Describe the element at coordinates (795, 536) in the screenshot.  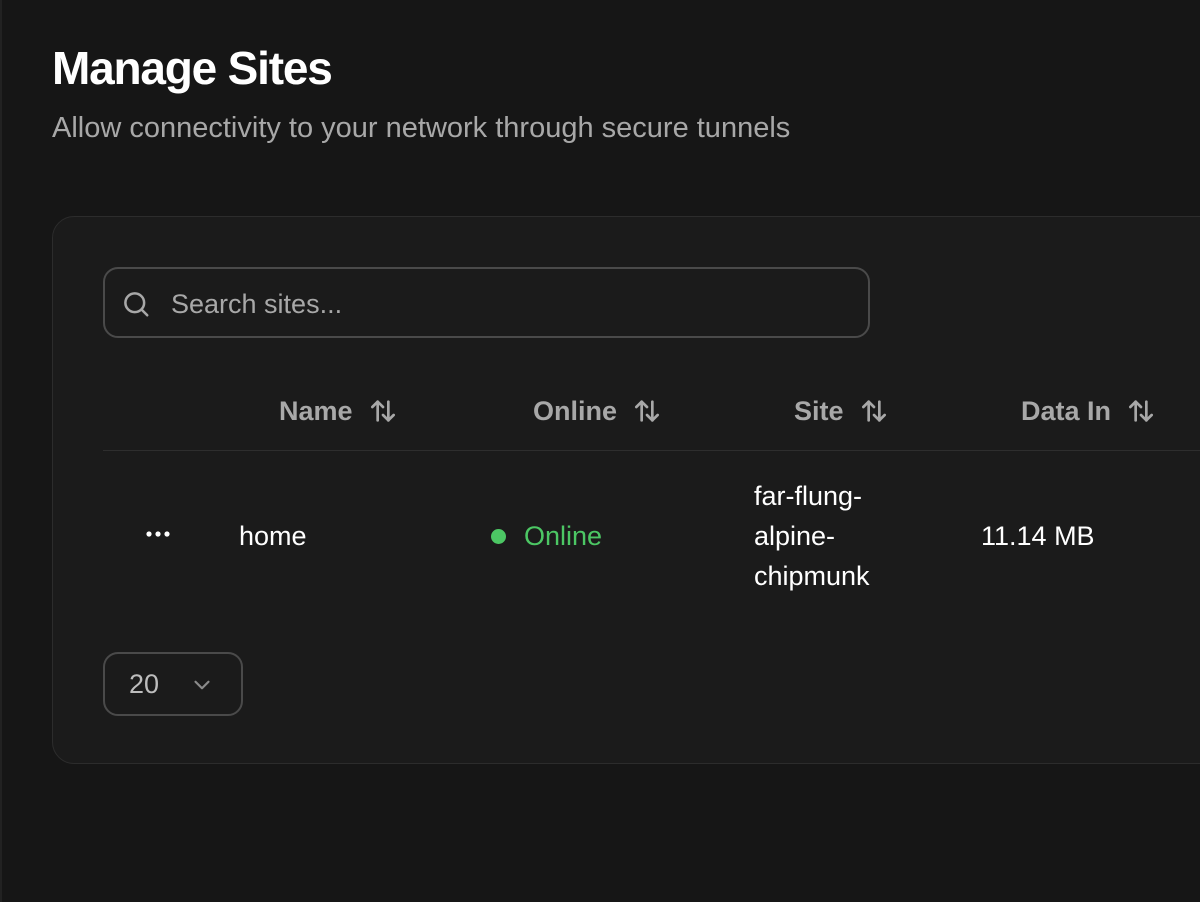
I see `site-identifier-line: alpine-` at that location.